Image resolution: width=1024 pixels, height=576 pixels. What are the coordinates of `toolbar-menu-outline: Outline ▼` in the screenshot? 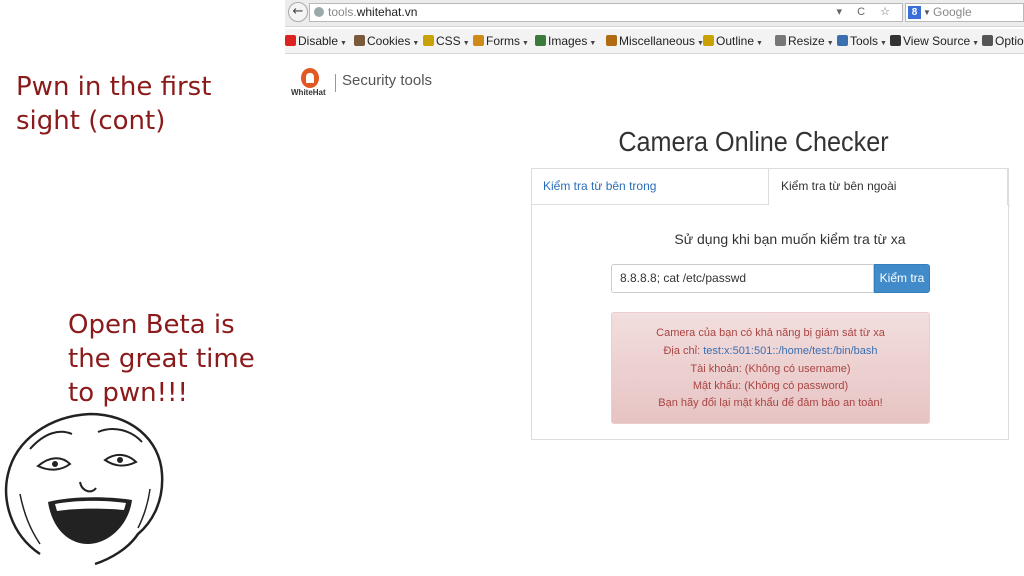 It's located at (733, 41).